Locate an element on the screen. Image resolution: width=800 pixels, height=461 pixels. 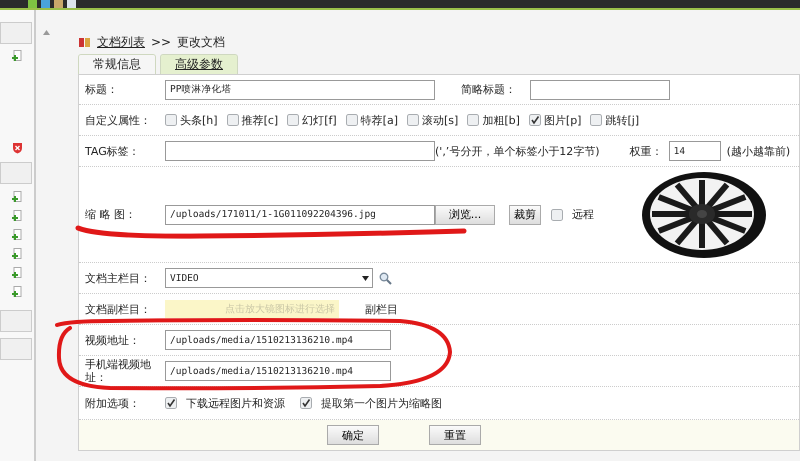
tab: 常规信息 is located at coordinates (117, 64).